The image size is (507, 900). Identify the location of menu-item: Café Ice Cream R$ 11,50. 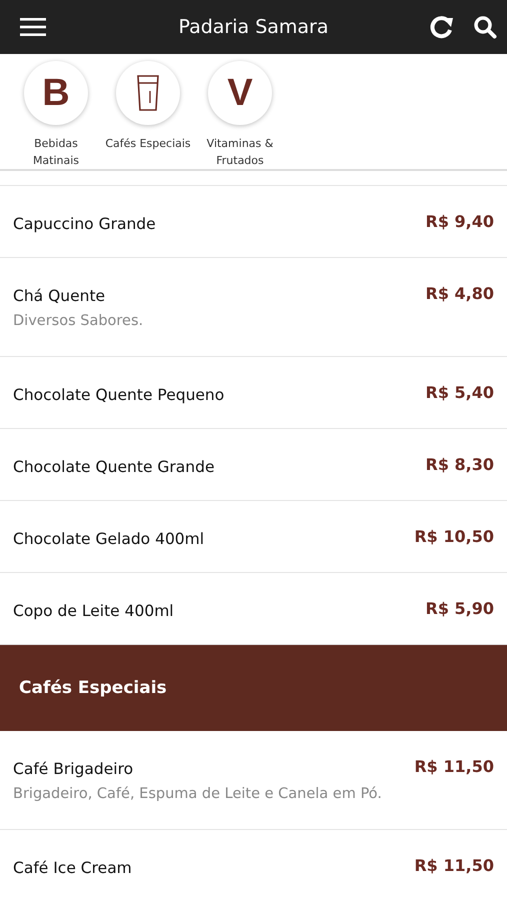
(253, 865).